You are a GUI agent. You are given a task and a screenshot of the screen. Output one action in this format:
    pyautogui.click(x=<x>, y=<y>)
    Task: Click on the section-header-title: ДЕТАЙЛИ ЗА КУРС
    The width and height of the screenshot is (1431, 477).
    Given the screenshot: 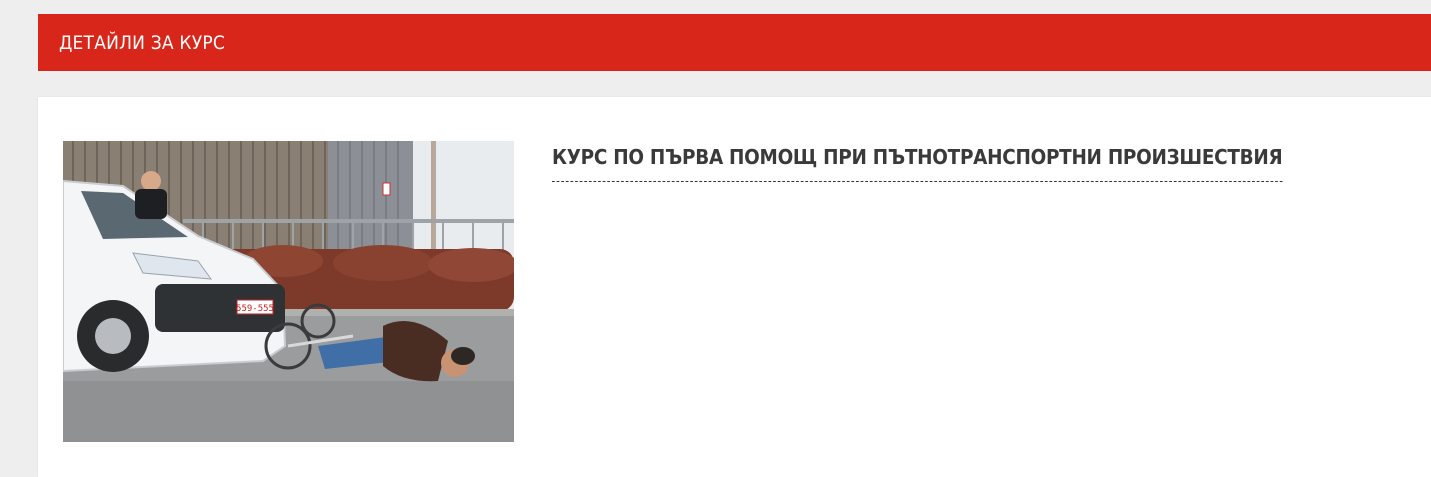 What is the action you would take?
    pyautogui.click(x=142, y=42)
    